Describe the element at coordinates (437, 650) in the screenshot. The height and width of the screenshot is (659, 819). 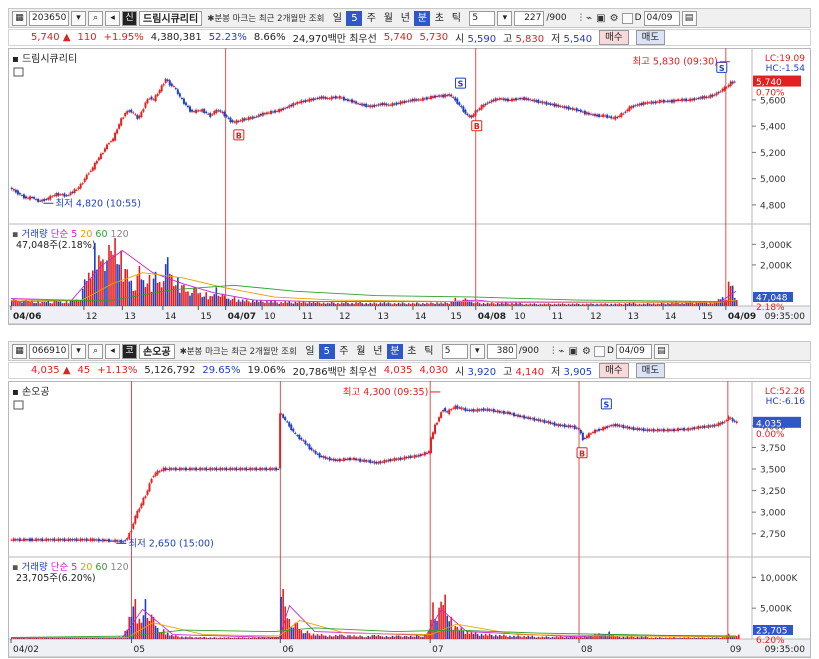
I see `time-tick-label: 07` at that location.